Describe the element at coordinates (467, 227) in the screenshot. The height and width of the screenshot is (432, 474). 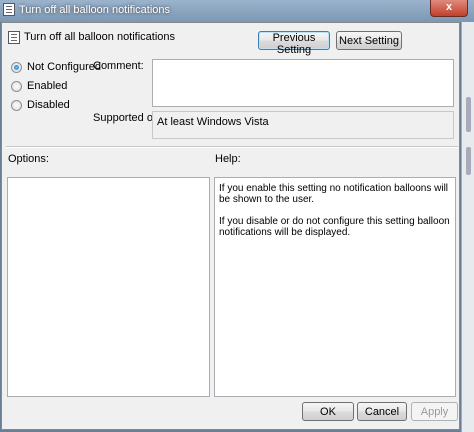
I see `background-window-edge` at that location.